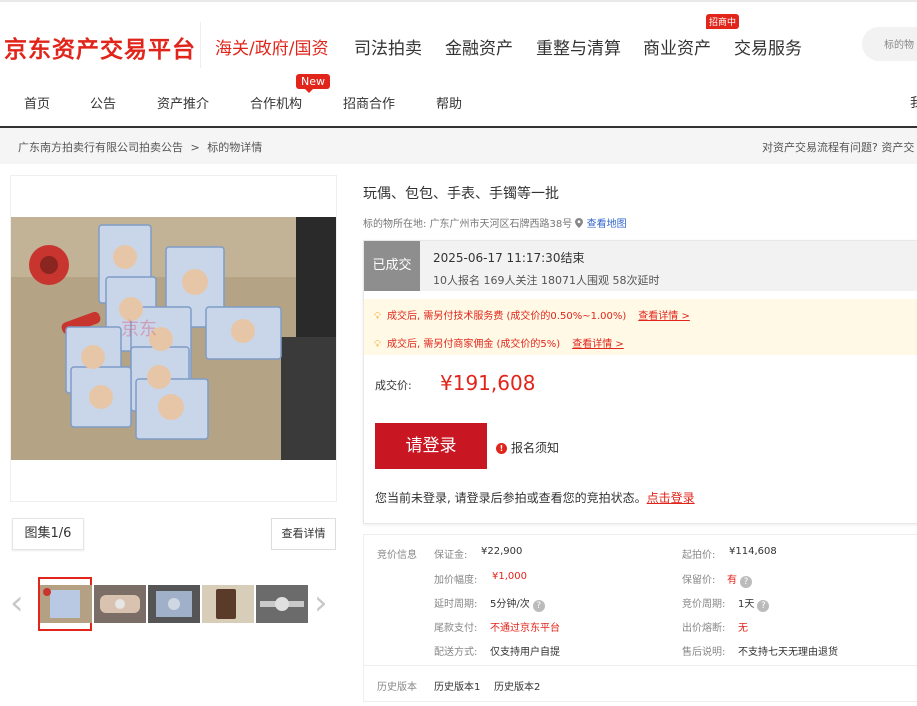 The image size is (917, 706). Describe the element at coordinates (546, 280) in the screenshot. I see `auction-stats: 10人报名 169人关注 18071人围观 58次延时` at that location.